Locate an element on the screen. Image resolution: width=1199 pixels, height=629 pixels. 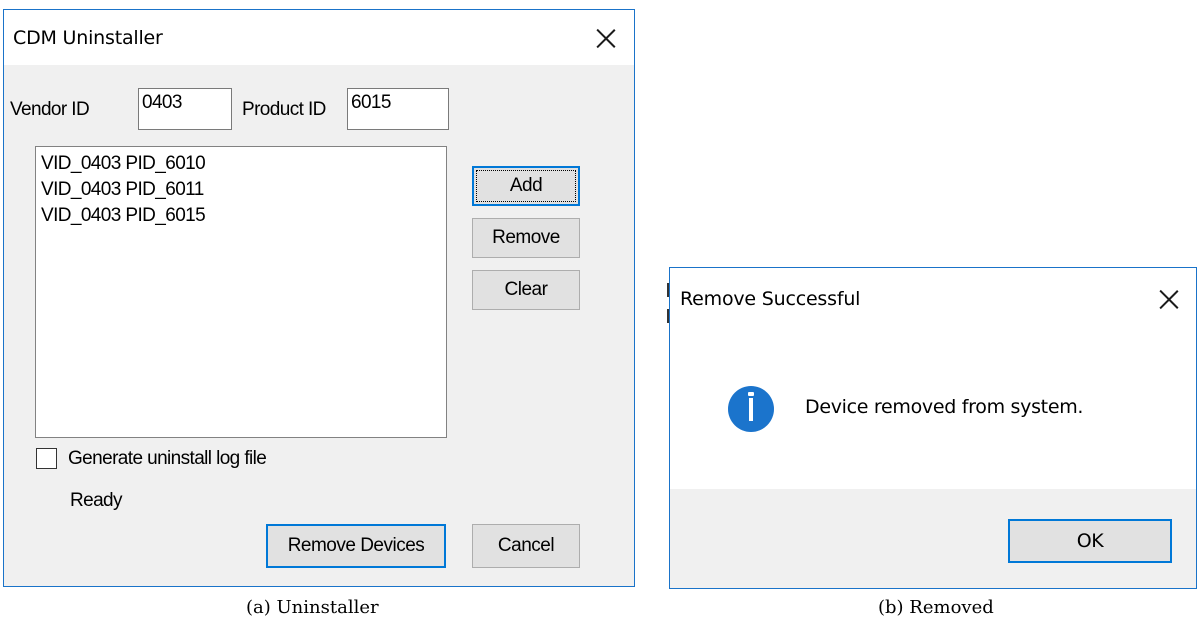
ok-button: OK is located at coordinates (1090, 541).